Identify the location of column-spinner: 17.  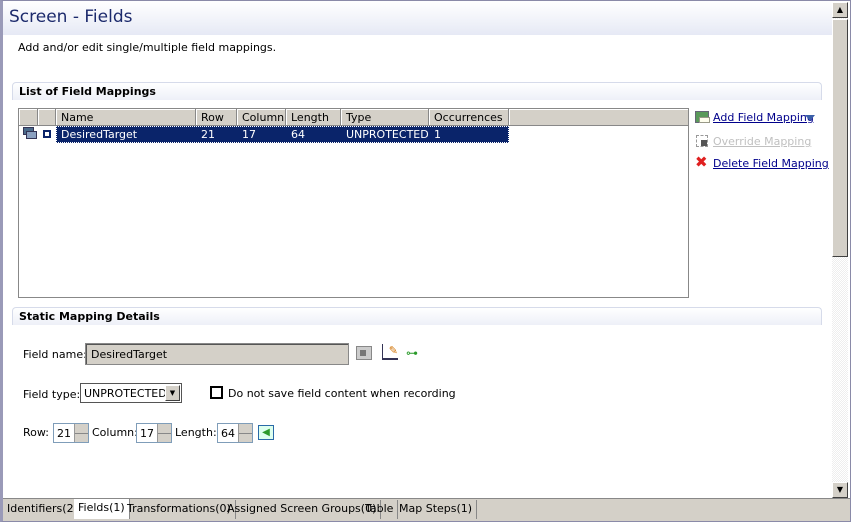
(154, 433).